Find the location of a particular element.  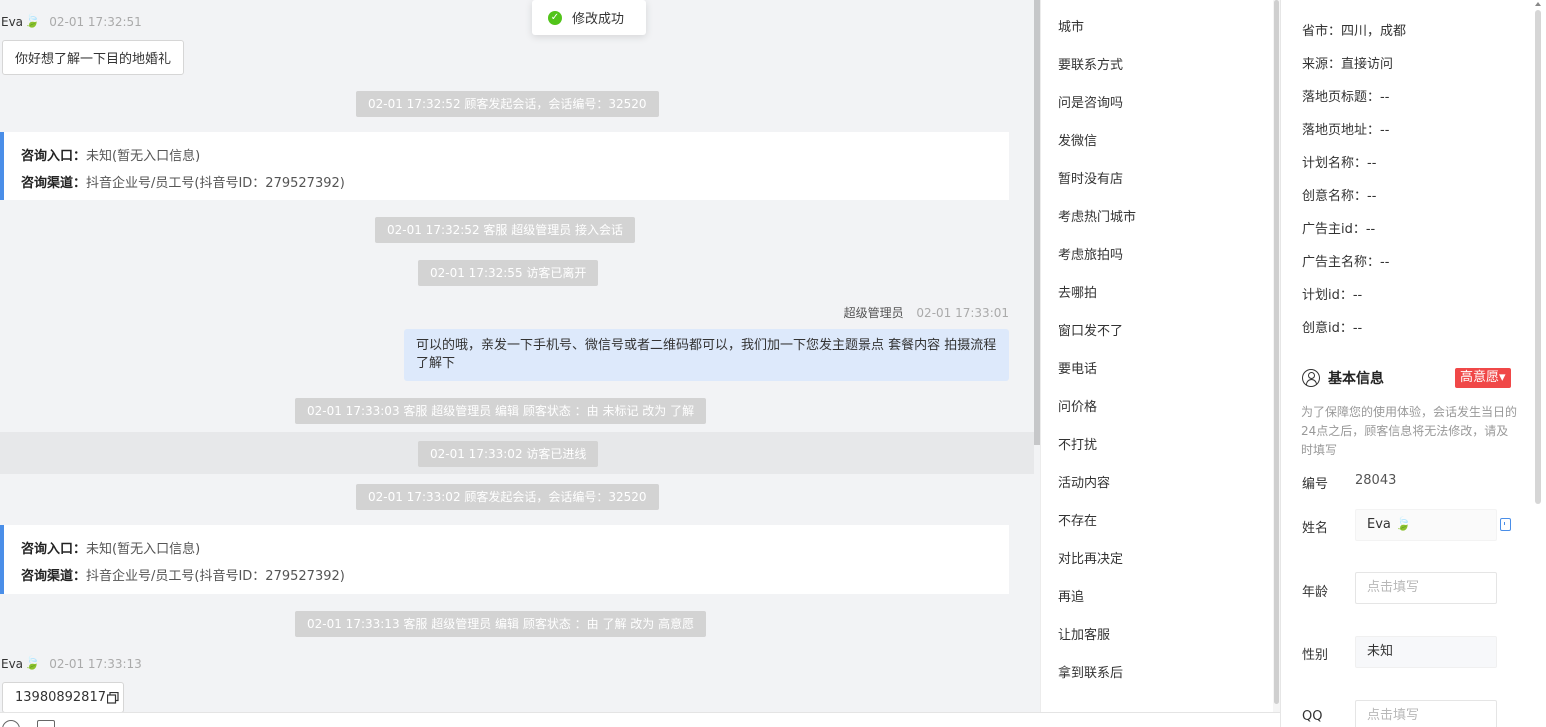

success-toast: ✓ 修改成功 is located at coordinates (589, 17).